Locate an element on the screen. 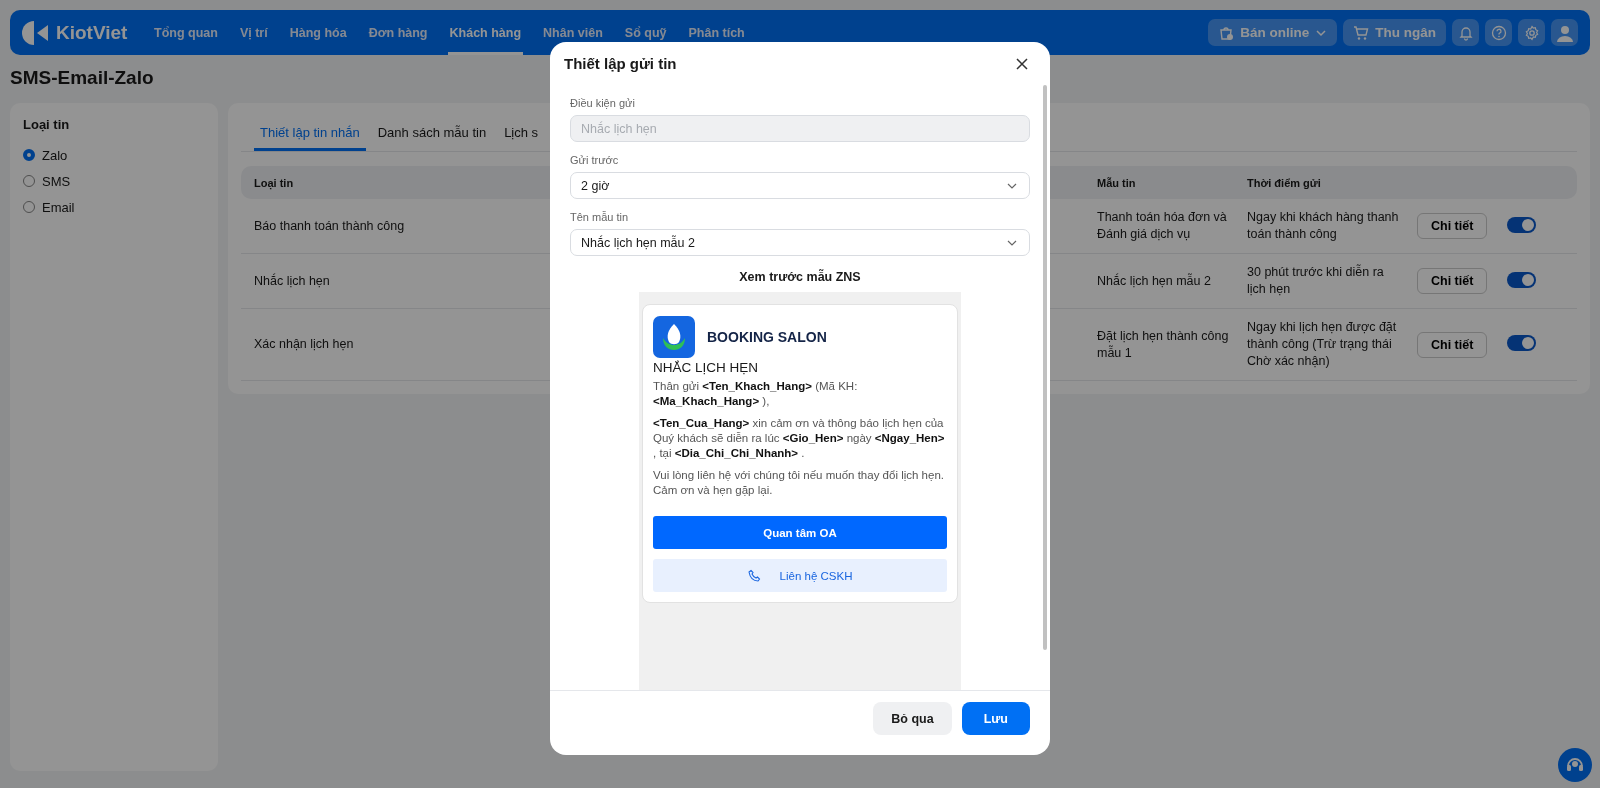 The image size is (1600, 788). message-paragraph: Vui lòng liên hệ với chúng tôi nếu muốn thay đổi lịch hẹn. Cảm ơn và hẹn gặp lại. is located at coordinates (799, 483).